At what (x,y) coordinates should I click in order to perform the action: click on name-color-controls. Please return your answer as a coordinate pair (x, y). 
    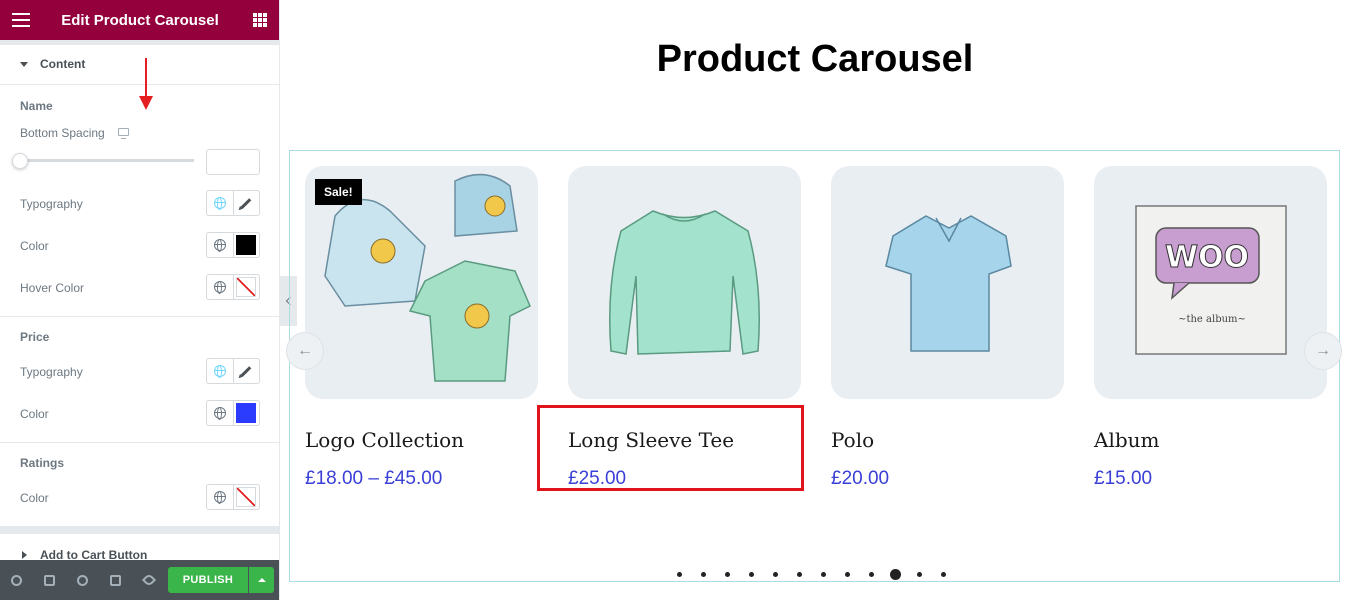
    Looking at the image, I should click on (233, 245).